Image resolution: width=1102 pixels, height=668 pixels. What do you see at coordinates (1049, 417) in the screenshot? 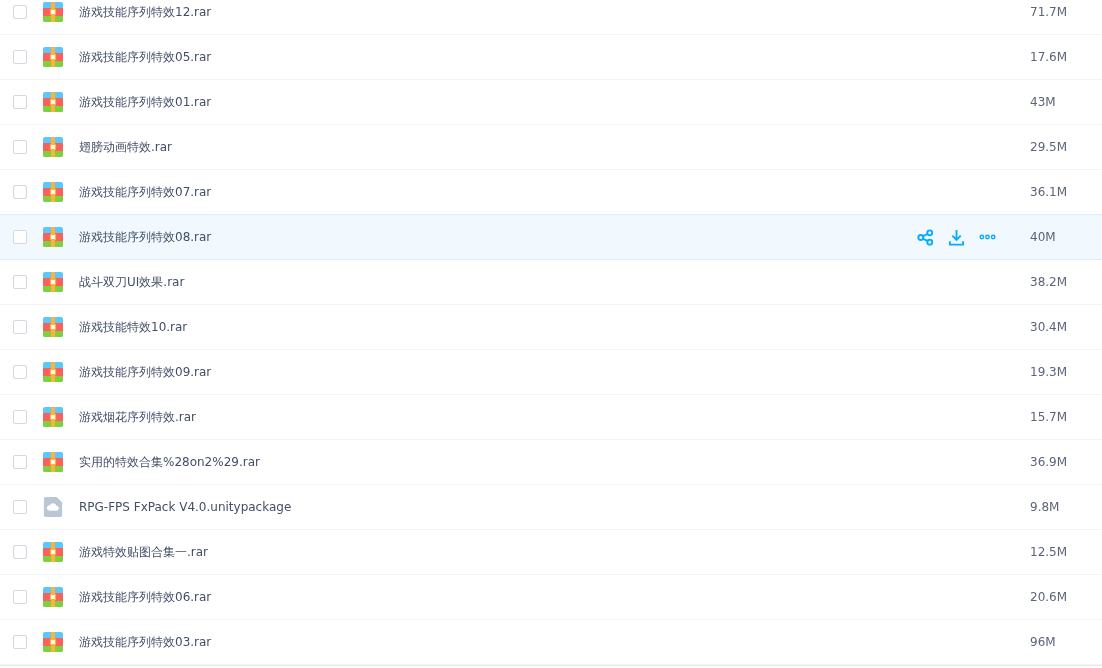
I see `file-size: 15.7M` at bounding box center [1049, 417].